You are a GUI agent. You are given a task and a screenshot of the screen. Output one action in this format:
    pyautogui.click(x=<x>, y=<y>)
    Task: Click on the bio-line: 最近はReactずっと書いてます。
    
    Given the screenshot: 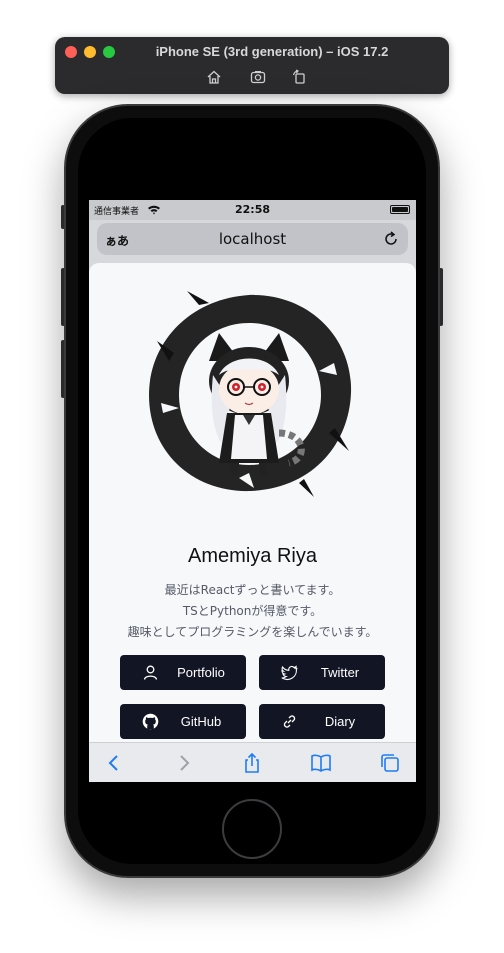 What is the action you would take?
    pyautogui.click(x=252, y=590)
    